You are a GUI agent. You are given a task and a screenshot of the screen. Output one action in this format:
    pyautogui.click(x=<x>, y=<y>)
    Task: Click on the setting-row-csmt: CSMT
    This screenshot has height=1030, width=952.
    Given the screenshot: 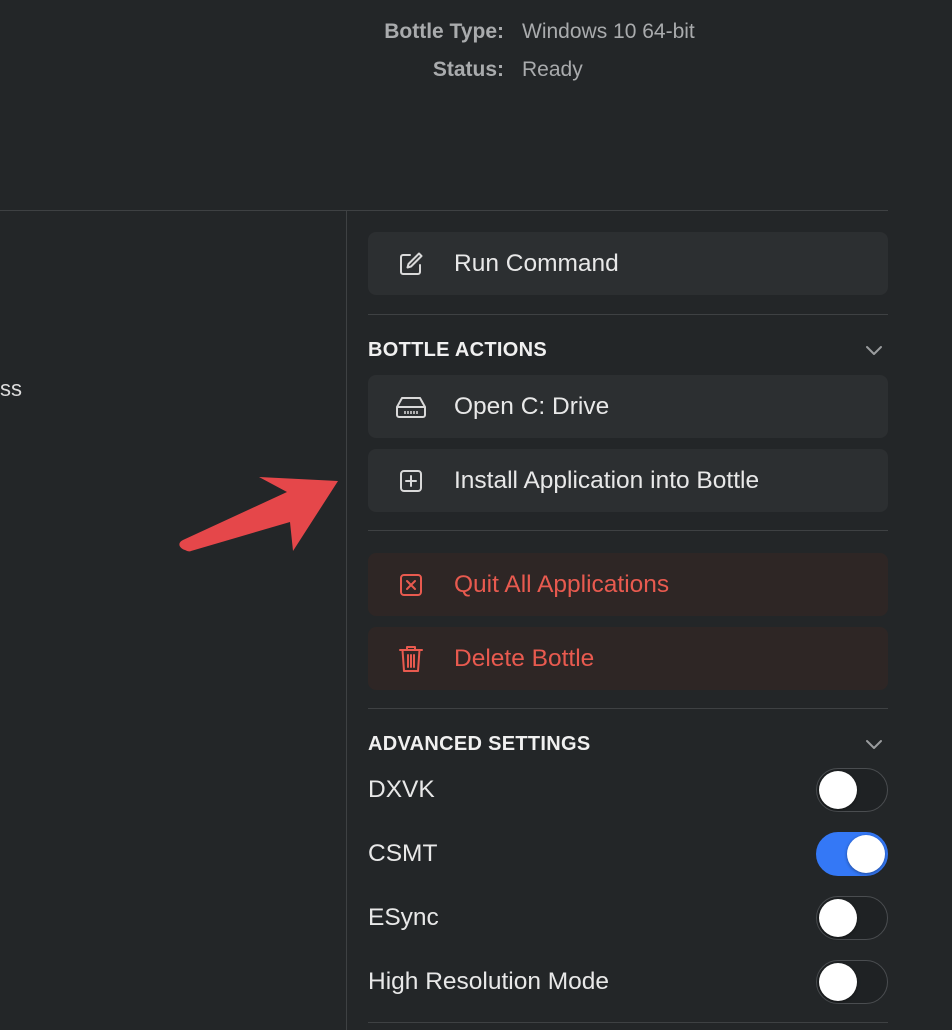 What is the action you would take?
    pyautogui.click(x=628, y=854)
    